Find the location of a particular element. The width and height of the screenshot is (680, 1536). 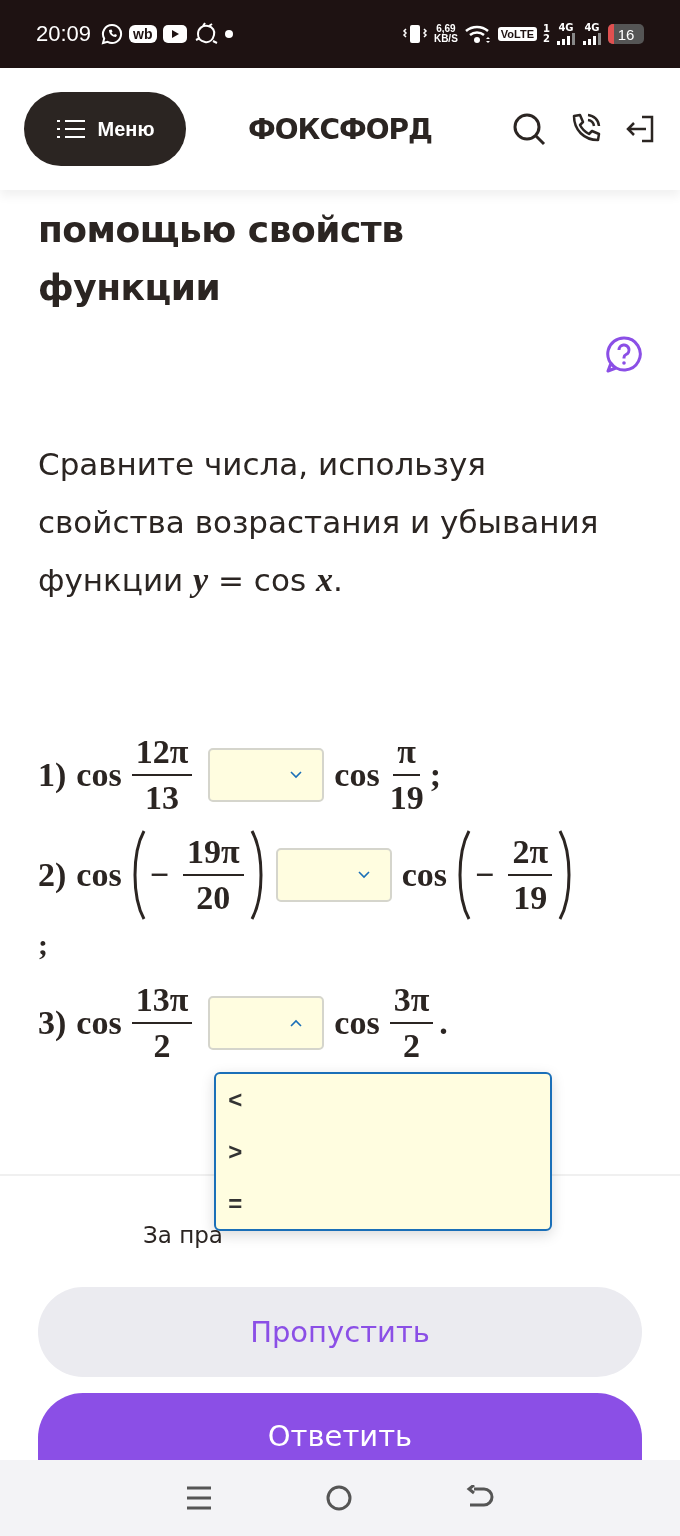

sim-slot-number: 1 is located at coordinates (546, 29).